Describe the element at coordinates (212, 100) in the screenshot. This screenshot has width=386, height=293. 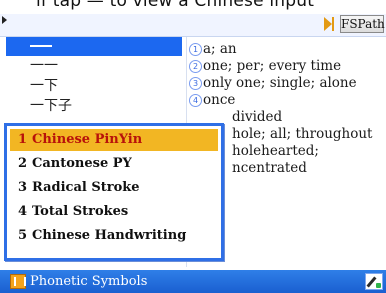
I see `definition-line: 4 once` at that location.